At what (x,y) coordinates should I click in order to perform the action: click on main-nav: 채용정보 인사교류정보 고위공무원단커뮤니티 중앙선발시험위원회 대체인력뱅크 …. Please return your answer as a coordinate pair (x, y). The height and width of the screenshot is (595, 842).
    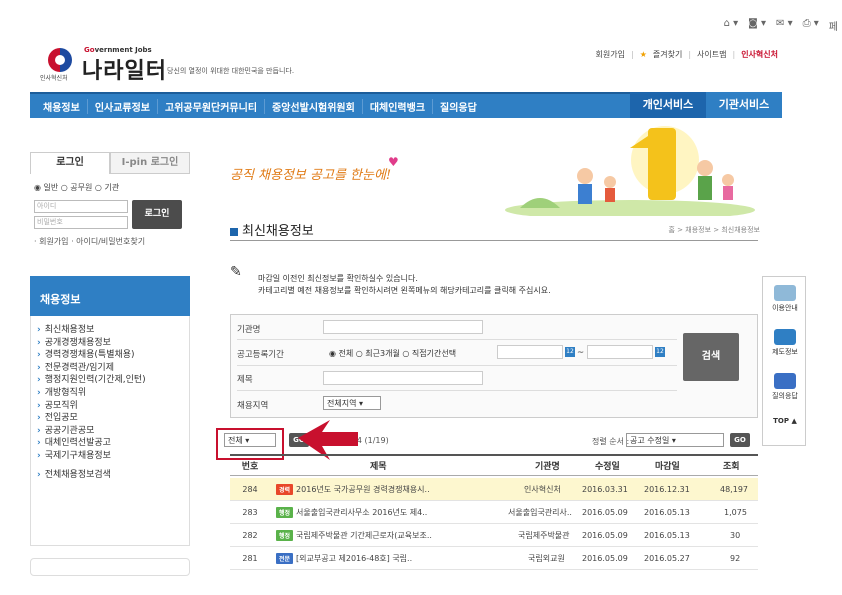
    Looking at the image, I should click on (406, 105).